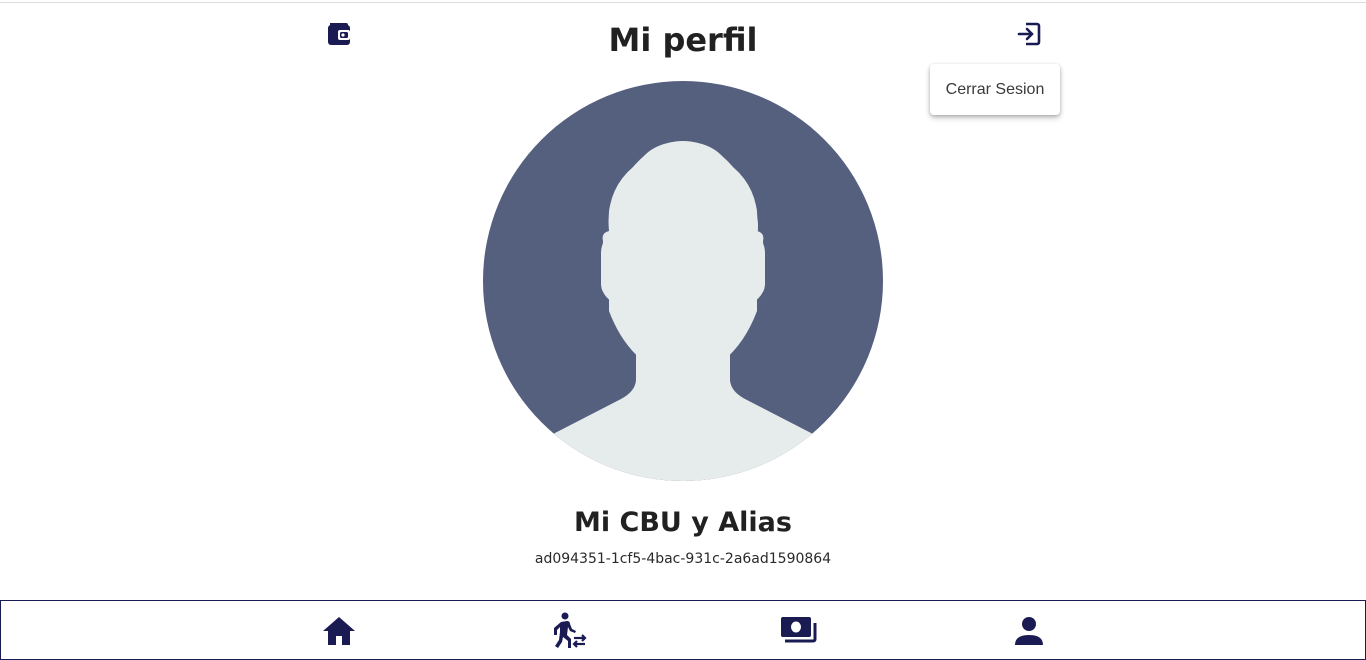 This screenshot has width=1366, height=660. Describe the element at coordinates (683, 522) in the screenshot. I see `cbu-alias-title: Mi CBU y Alias` at that location.